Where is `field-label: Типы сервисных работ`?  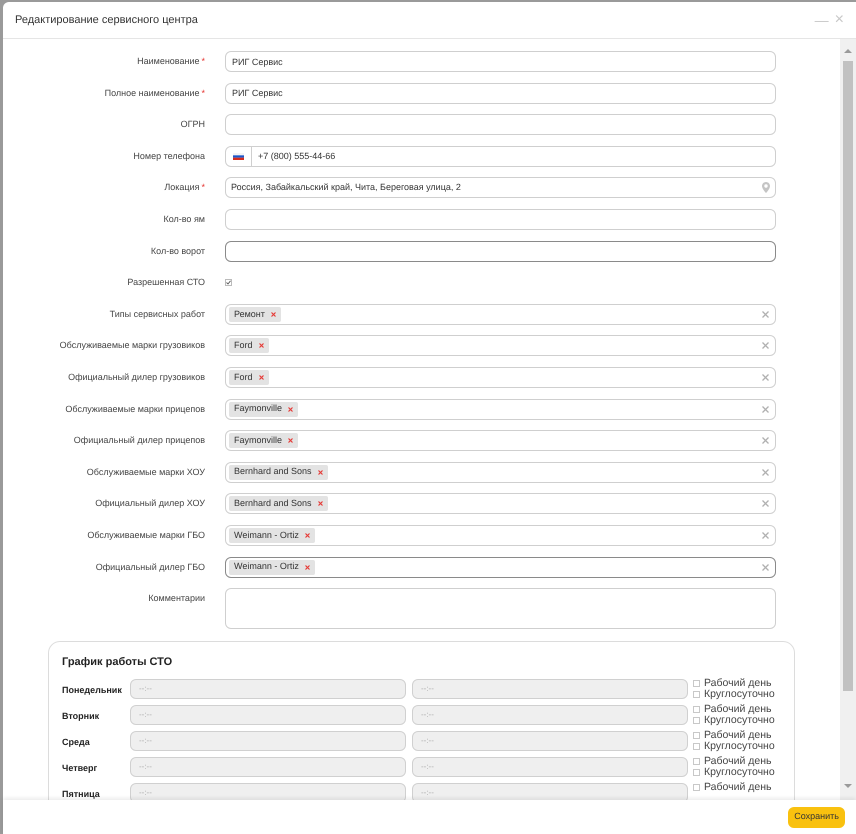
field-label: Типы сервисных работ is located at coordinates (157, 314).